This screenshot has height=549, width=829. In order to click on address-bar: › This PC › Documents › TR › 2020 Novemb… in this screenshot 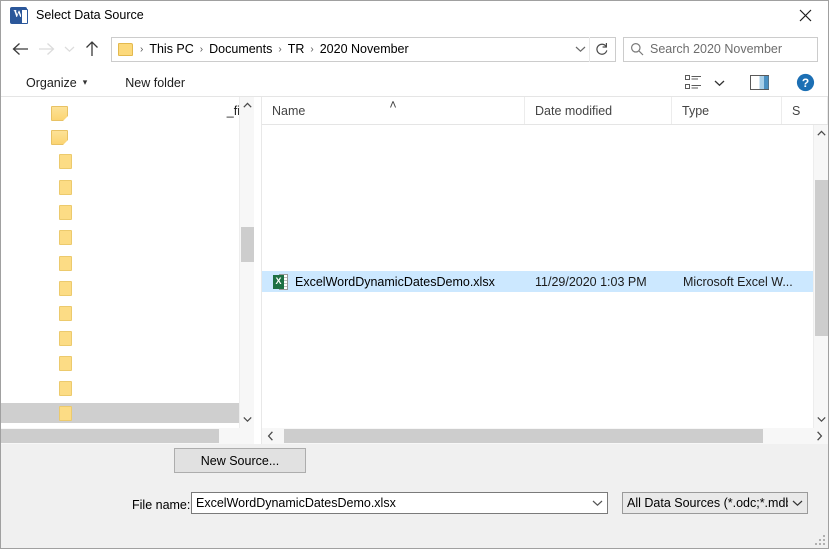, I will do `click(363, 49)`.